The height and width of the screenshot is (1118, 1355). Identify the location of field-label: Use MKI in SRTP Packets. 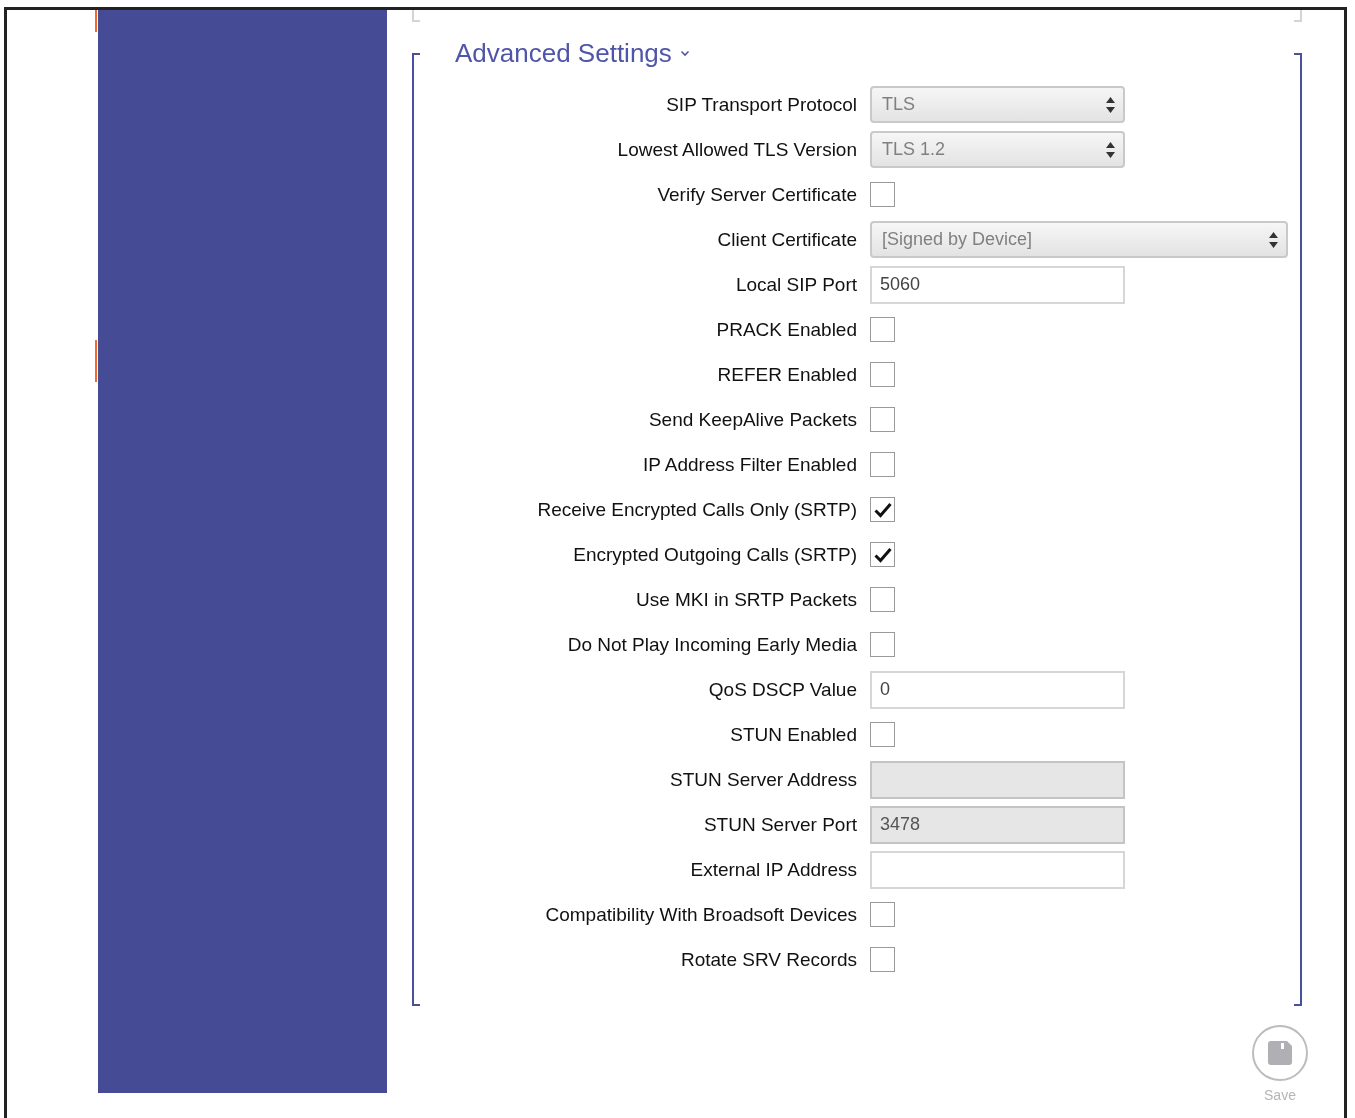
(745, 599).